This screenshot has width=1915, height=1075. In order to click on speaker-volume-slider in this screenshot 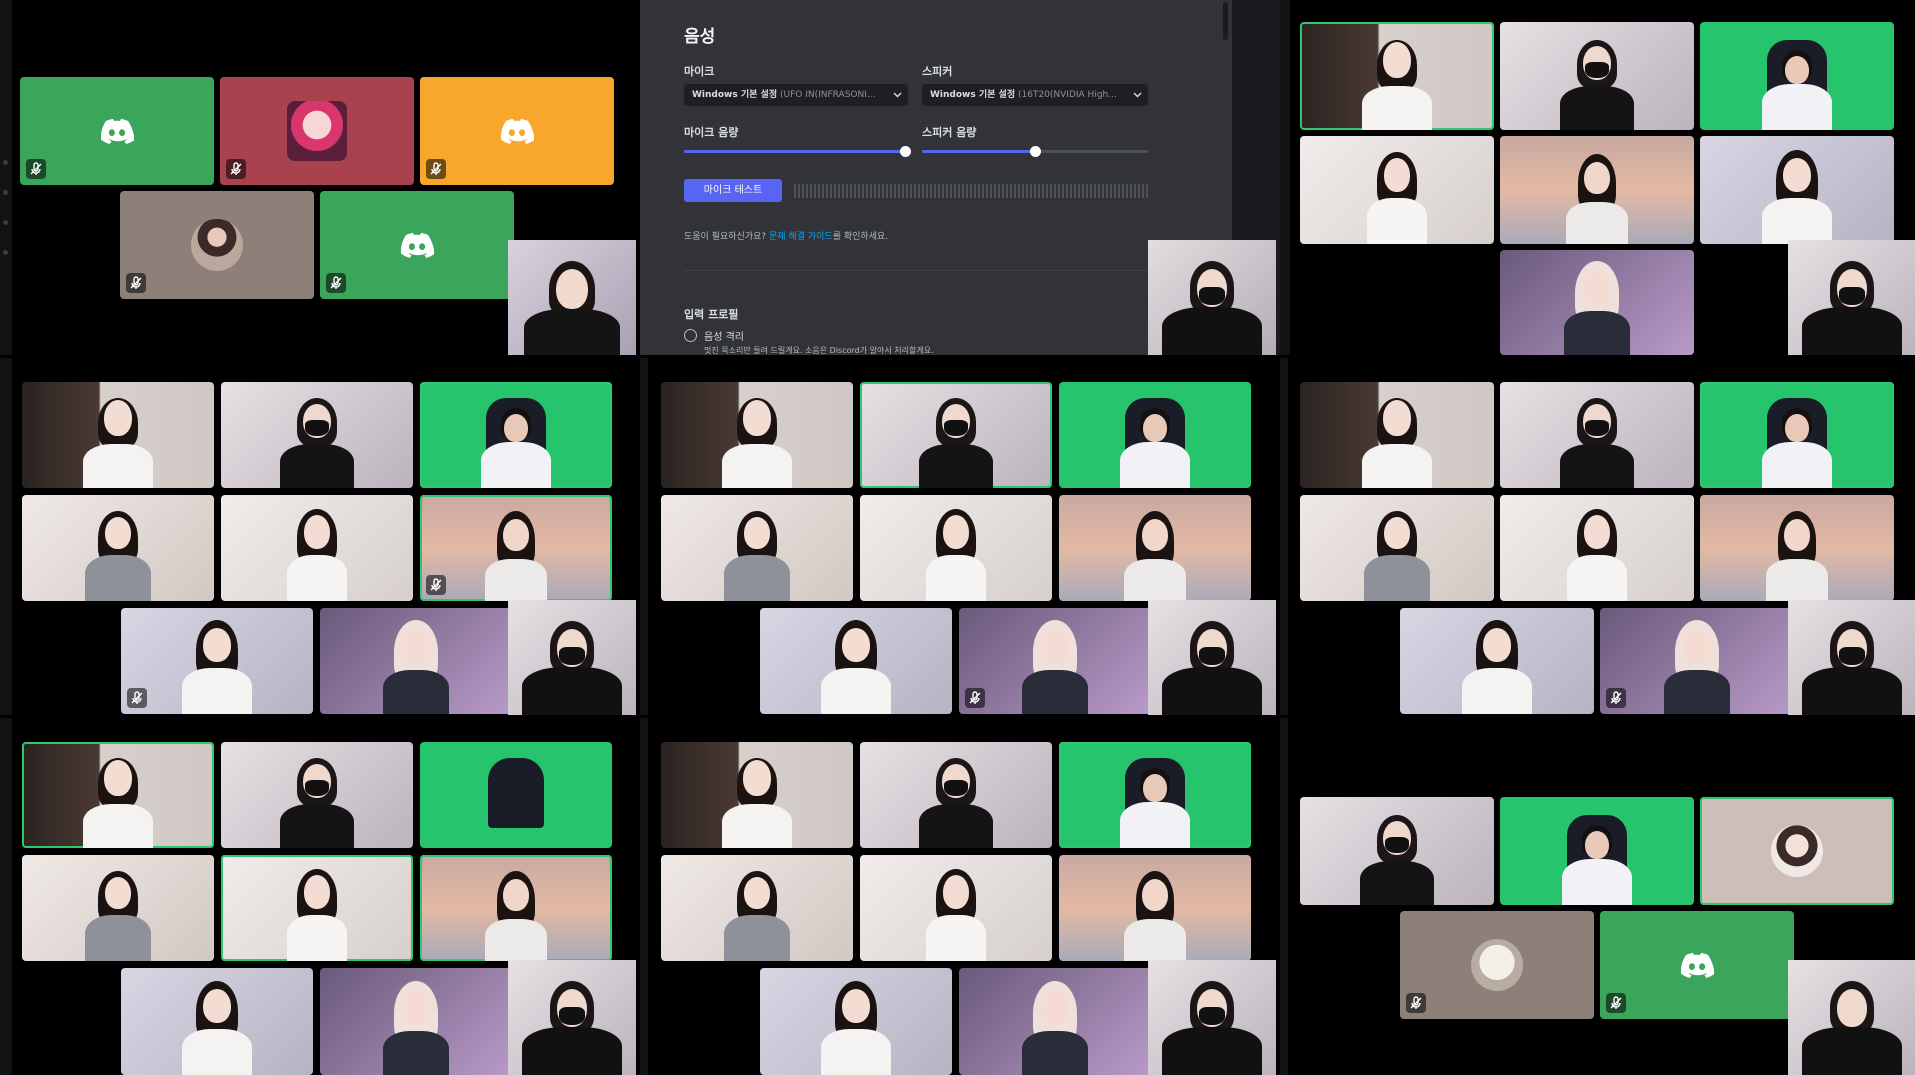, I will do `click(1035, 151)`.